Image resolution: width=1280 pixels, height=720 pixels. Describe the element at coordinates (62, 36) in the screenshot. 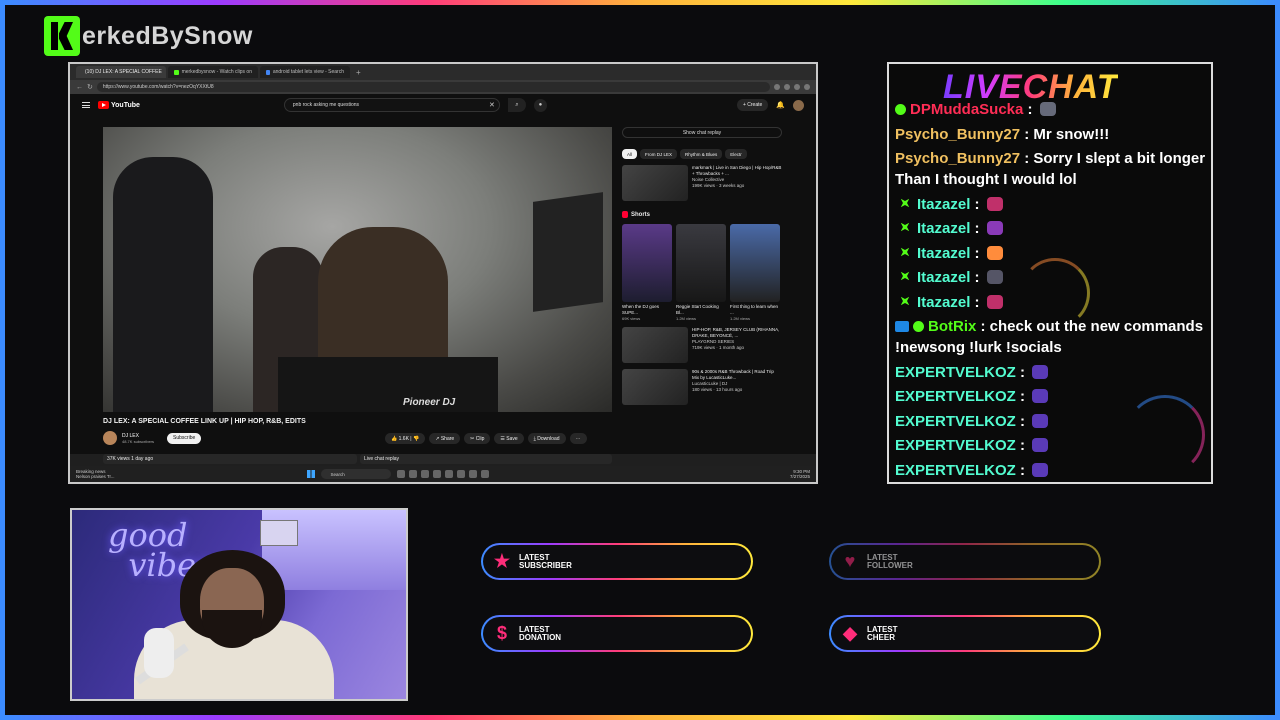

I see `kick-logo-icon` at that location.